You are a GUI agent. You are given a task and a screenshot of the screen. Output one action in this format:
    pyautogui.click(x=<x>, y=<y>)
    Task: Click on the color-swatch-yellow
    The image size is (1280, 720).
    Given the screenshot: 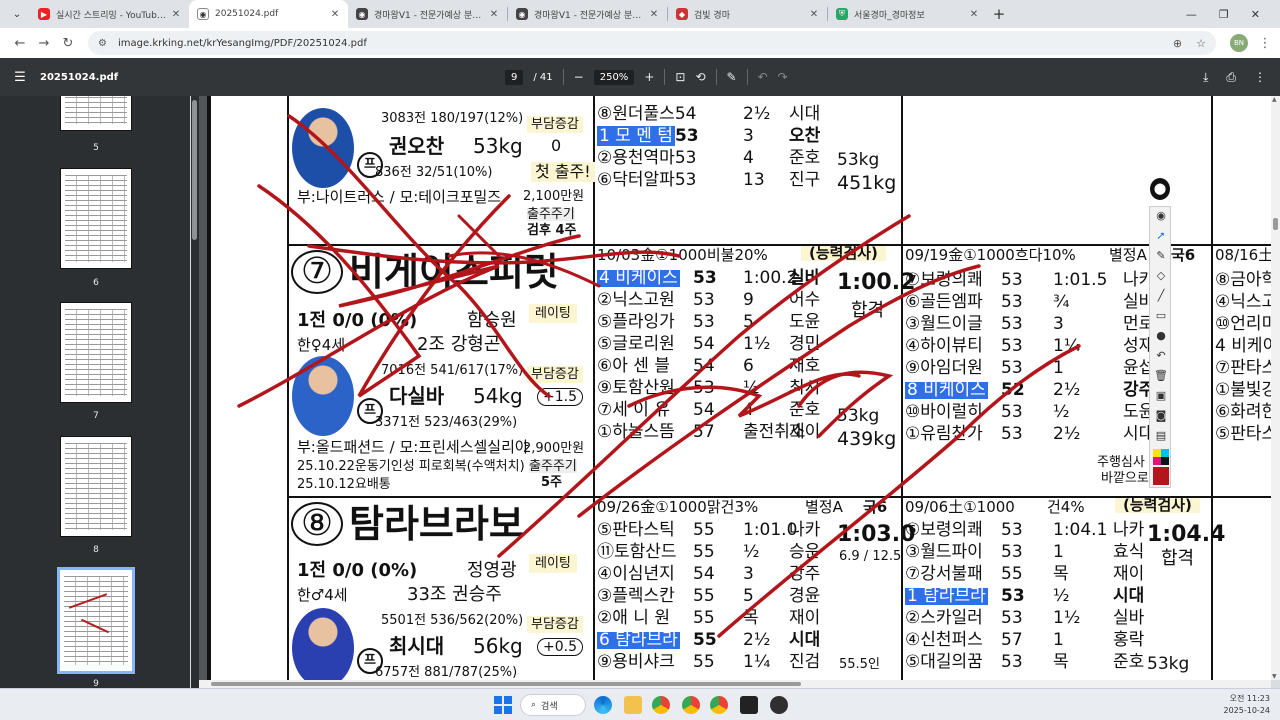 What is the action you would take?
    pyautogui.click(x=1157, y=453)
    